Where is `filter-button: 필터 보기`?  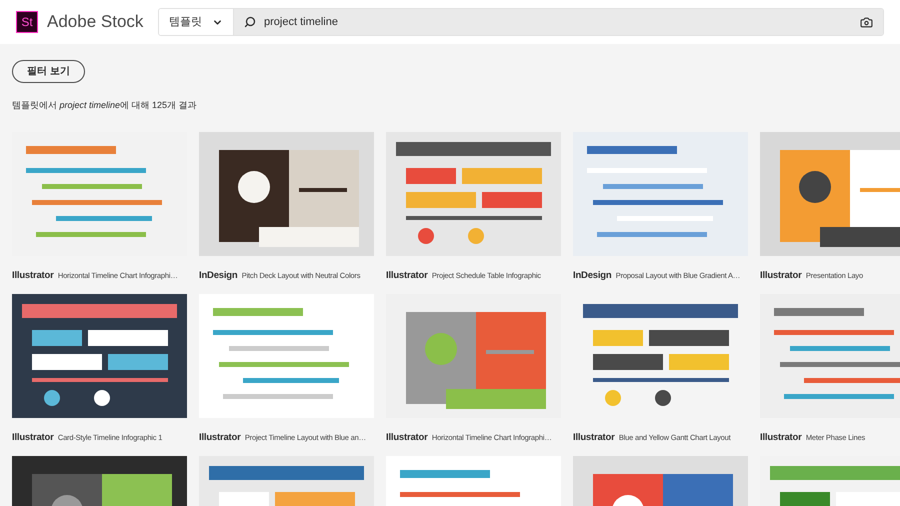
filter-button: 필터 보기 is located at coordinates (48, 71).